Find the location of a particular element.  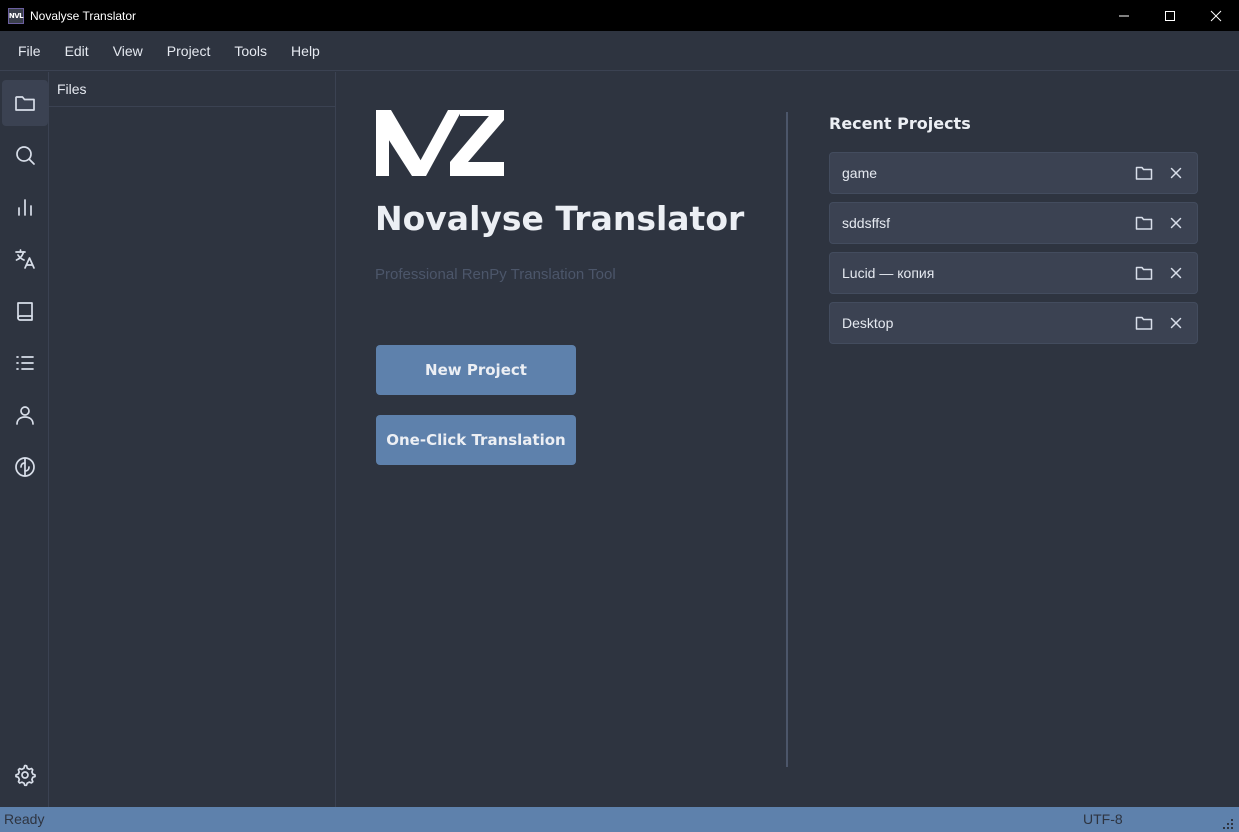

recent-project-item: sddsffsf is located at coordinates (1013, 223).